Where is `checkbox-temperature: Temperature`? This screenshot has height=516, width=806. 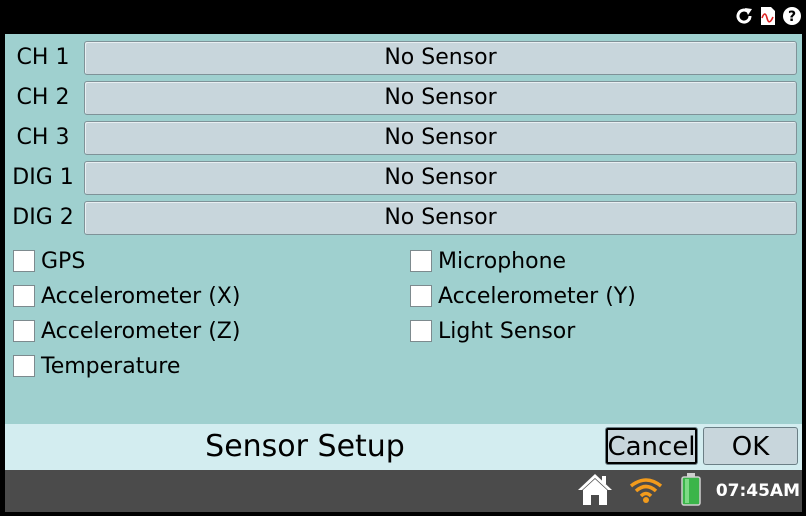
checkbox-temperature: Temperature is located at coordinates (96, 366).